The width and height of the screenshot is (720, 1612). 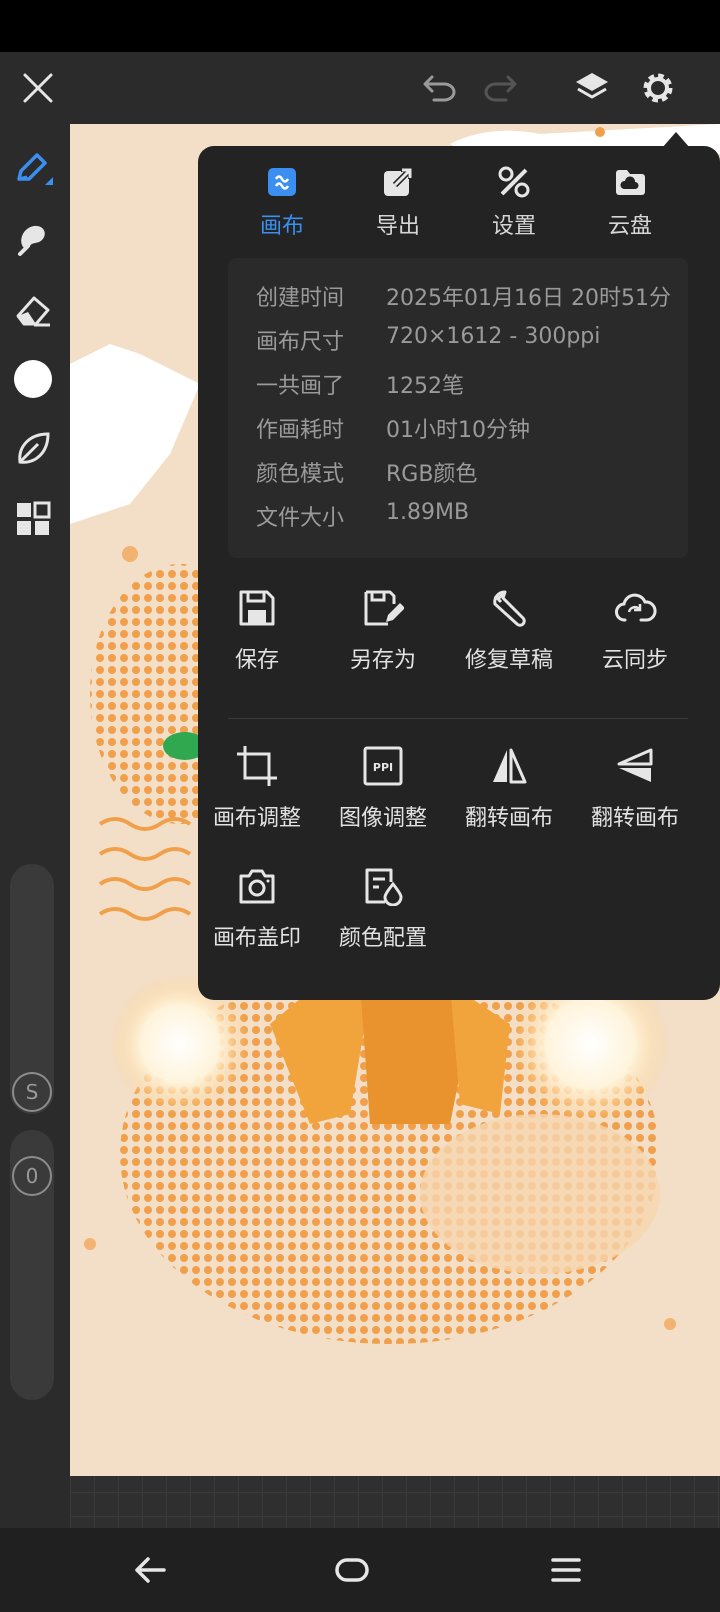 I want to click on ppi-icon: PPI, so click(x=383, y=766).